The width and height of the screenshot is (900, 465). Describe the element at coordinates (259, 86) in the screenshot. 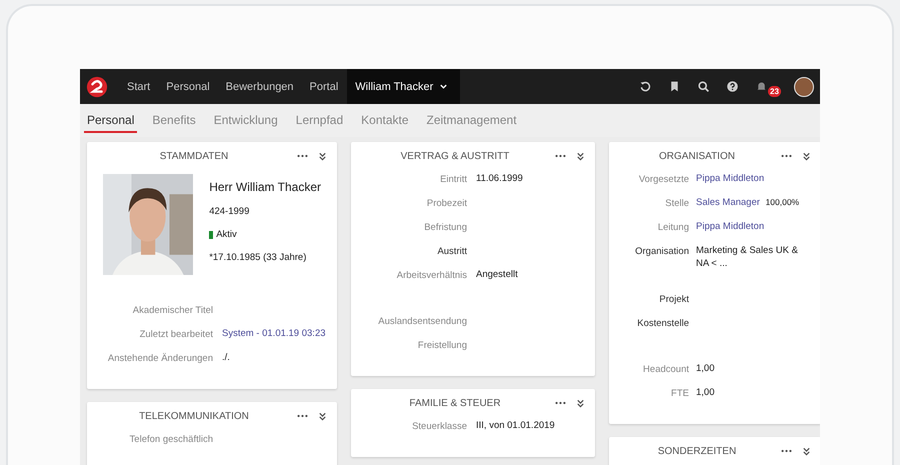

I see `nav-item: Bewerbungen` at that location.